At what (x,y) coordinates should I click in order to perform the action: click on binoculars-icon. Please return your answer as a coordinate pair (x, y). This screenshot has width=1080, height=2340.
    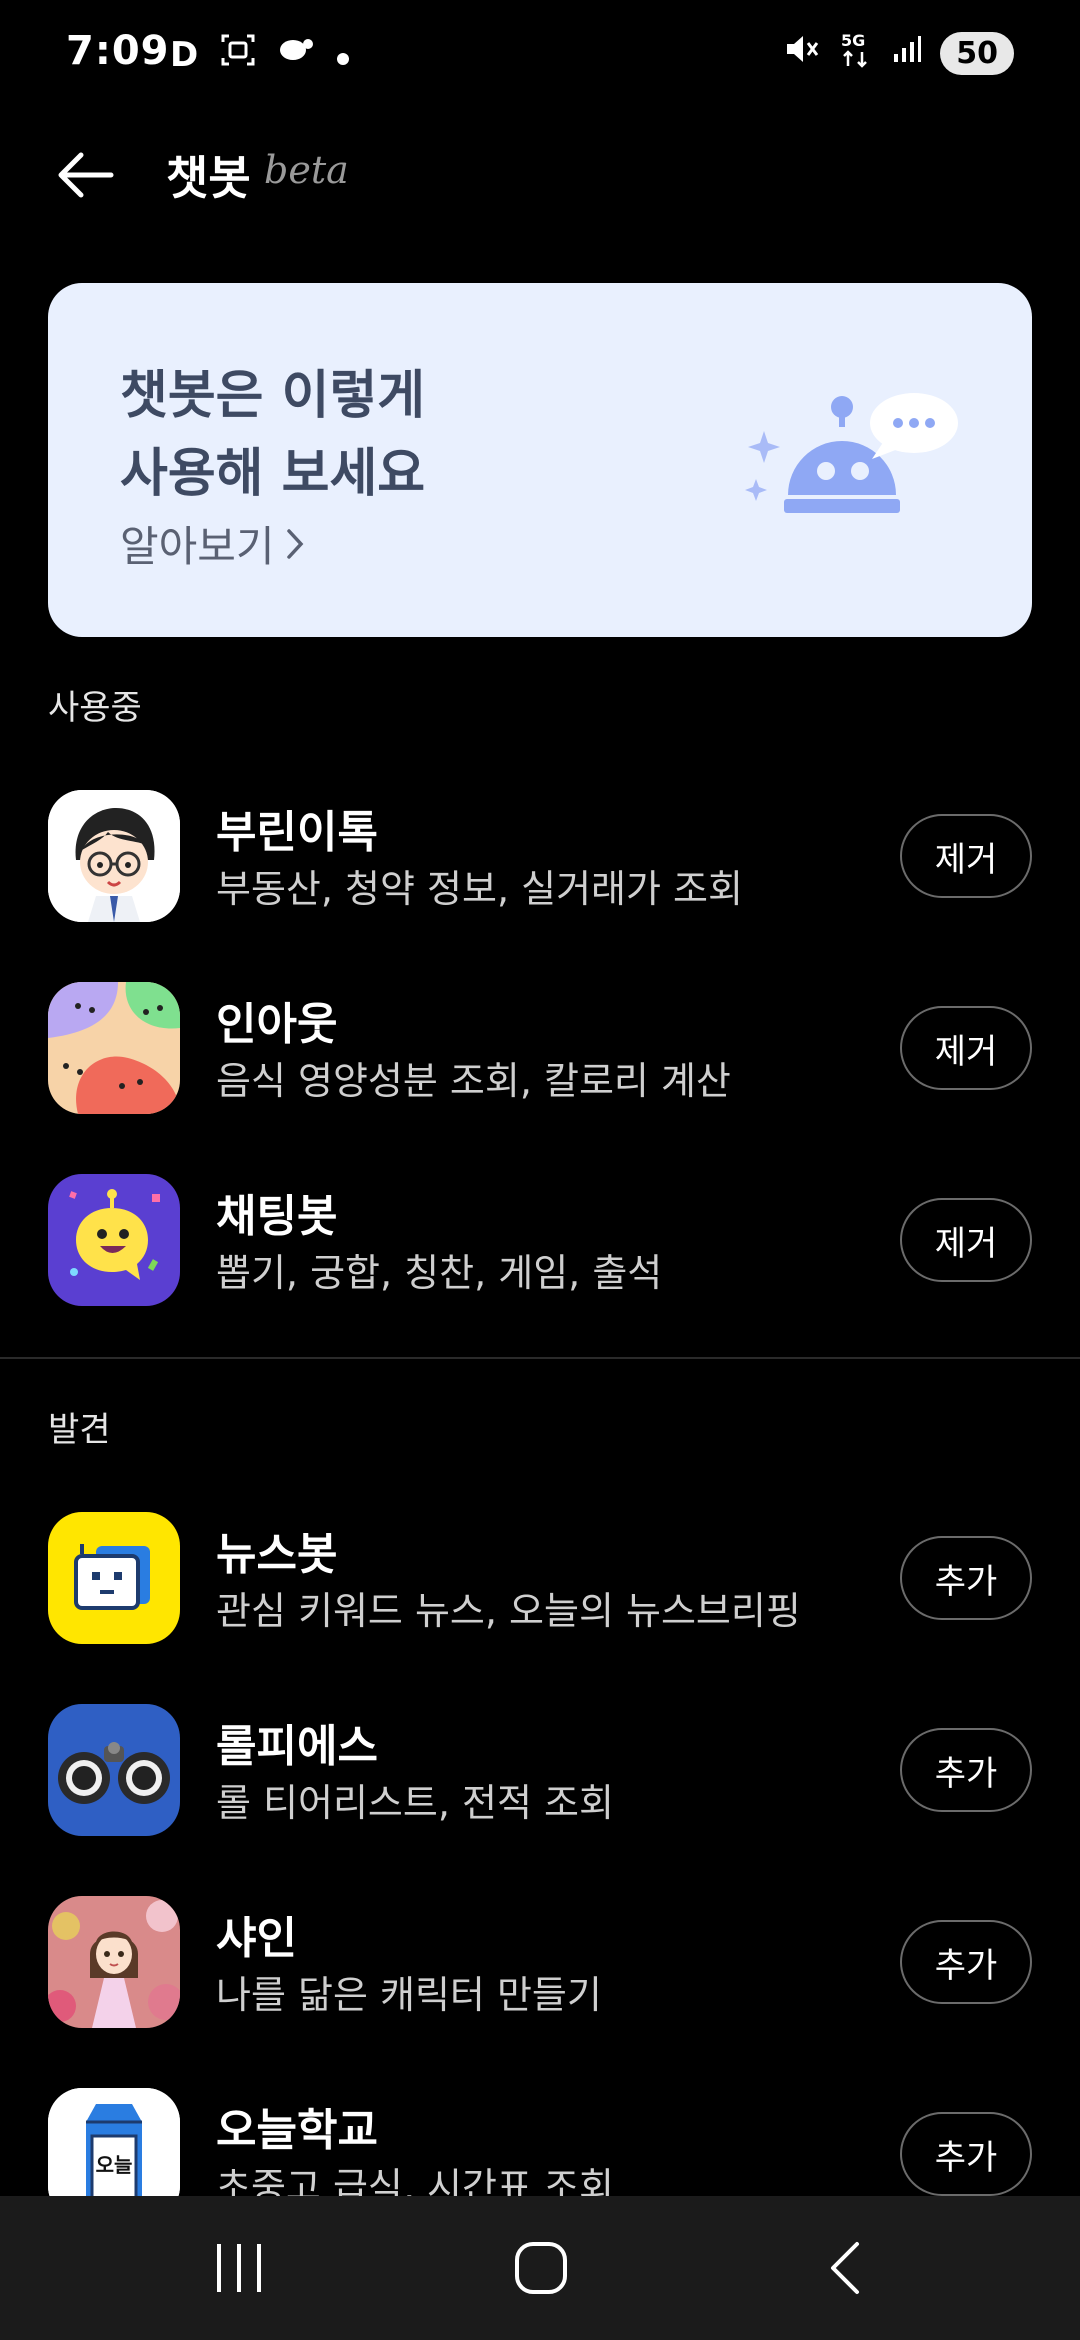
    Looking at the image, I should click on (114, 1770).